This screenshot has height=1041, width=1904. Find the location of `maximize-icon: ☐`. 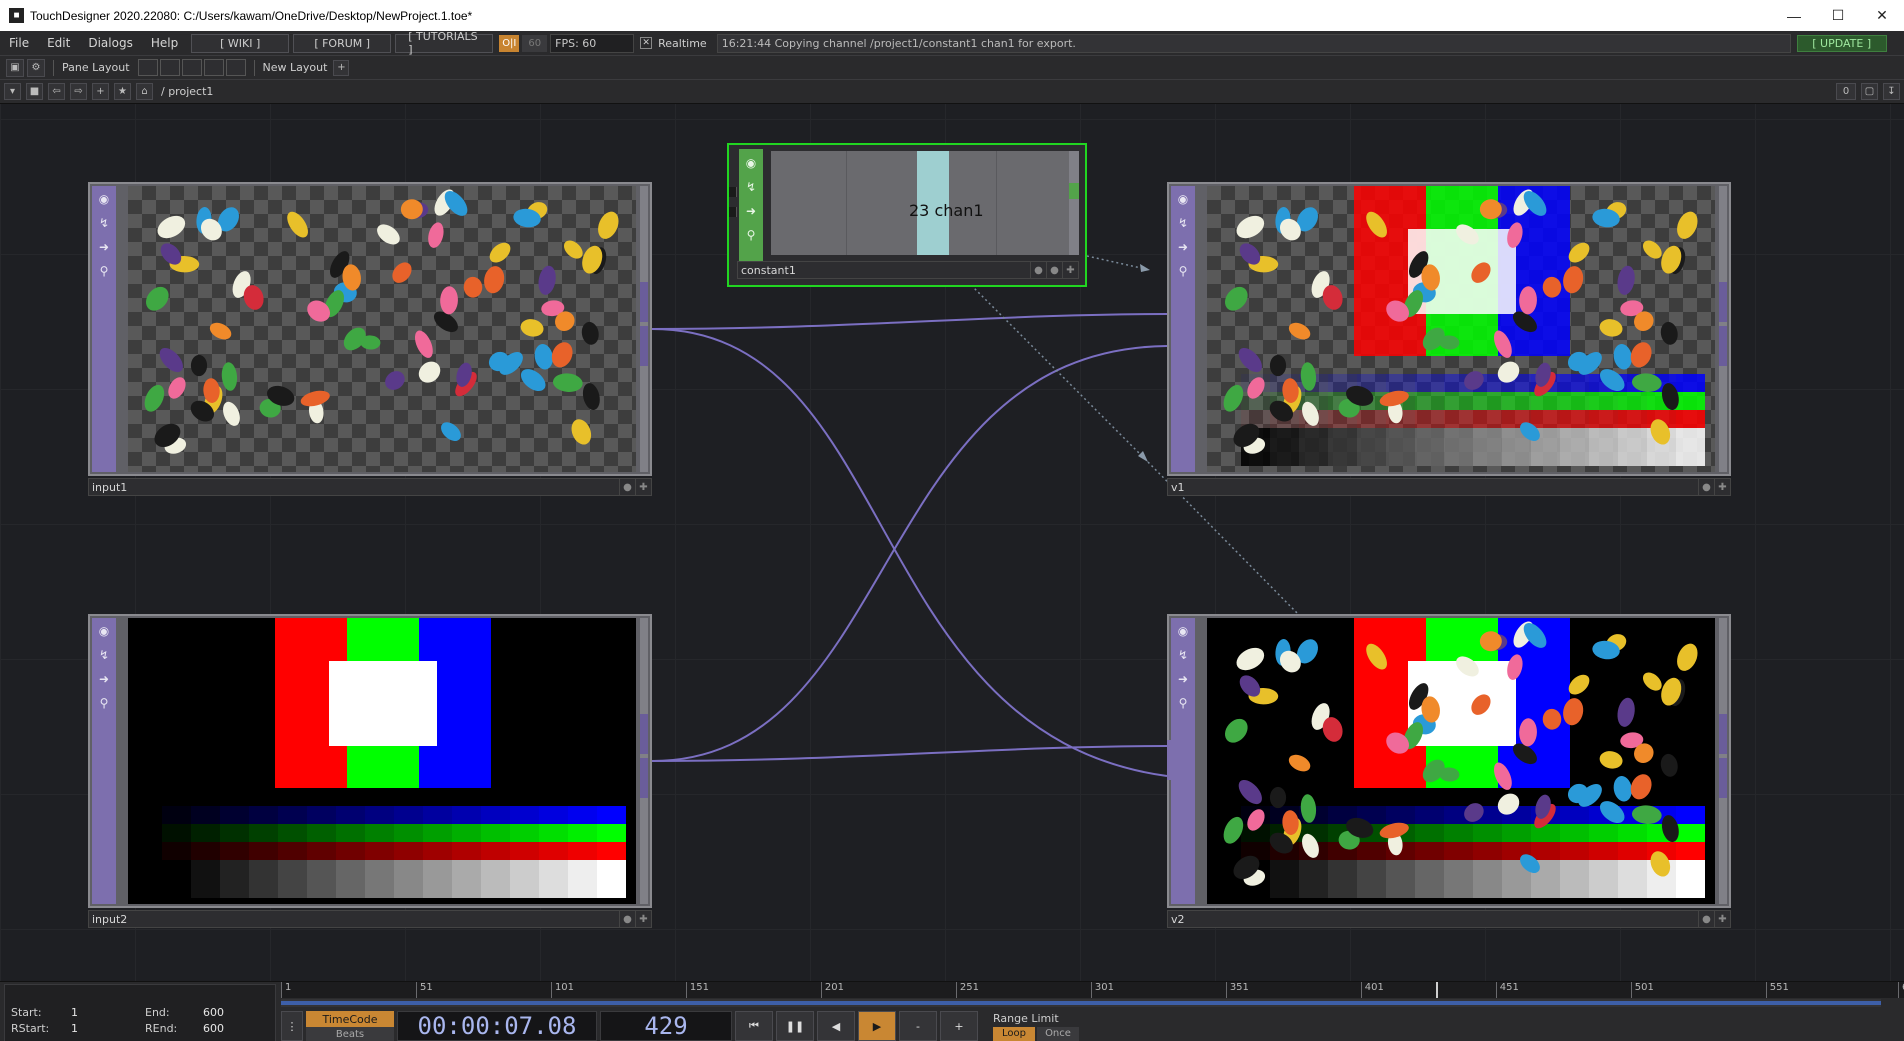

maximize-icon: ☐ is located at coordinates (1838, 15).